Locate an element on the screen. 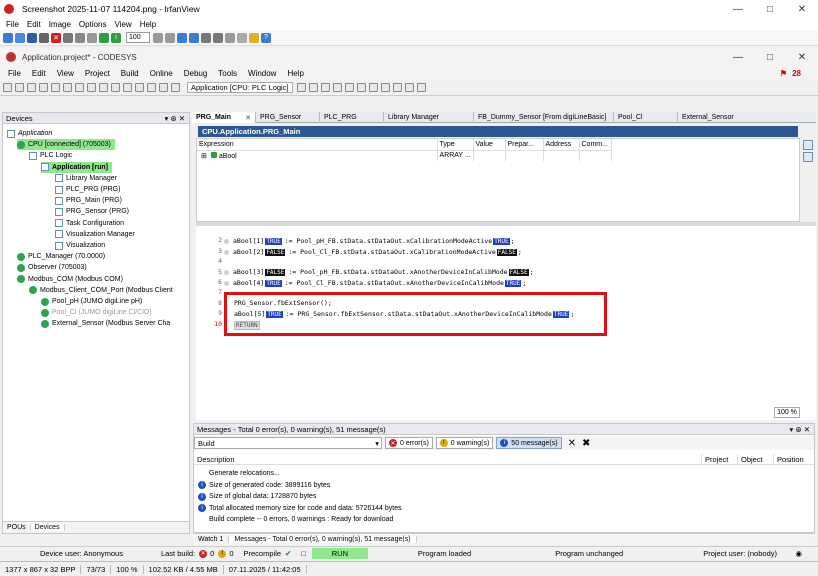 This screenshot has height=576, width=818. clear-icon: ✕ is located at coordinates (572, 443).